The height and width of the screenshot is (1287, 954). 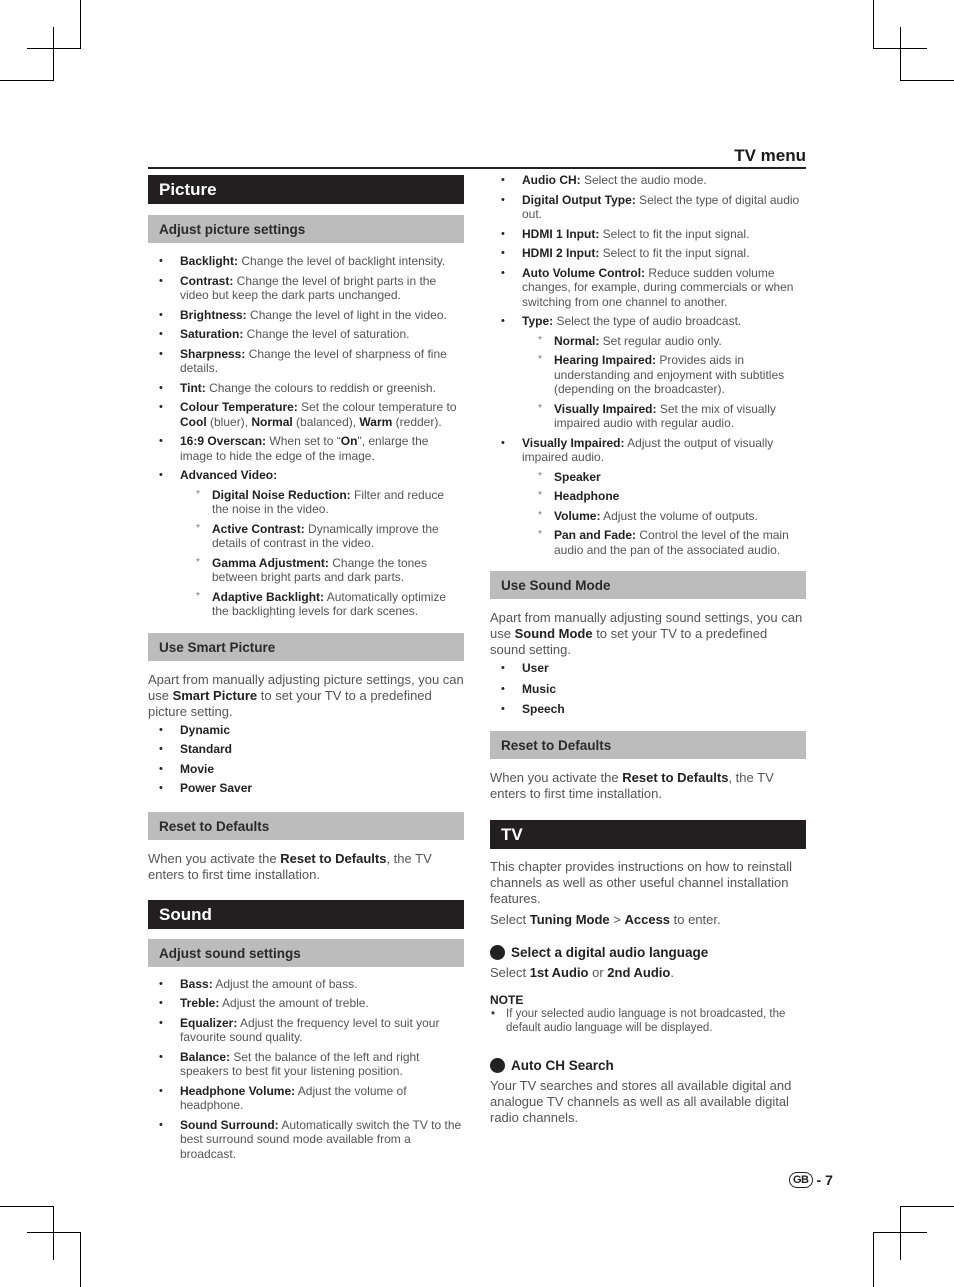 What do you see at coordinates (306, 788) in the screenshot?
I see `list-item: Power Saver` at bounding box center [306, 788].